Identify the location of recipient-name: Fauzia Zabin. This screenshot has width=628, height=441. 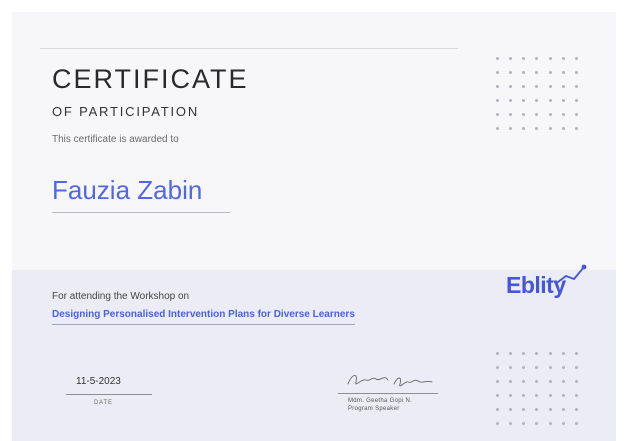
(141, 194).